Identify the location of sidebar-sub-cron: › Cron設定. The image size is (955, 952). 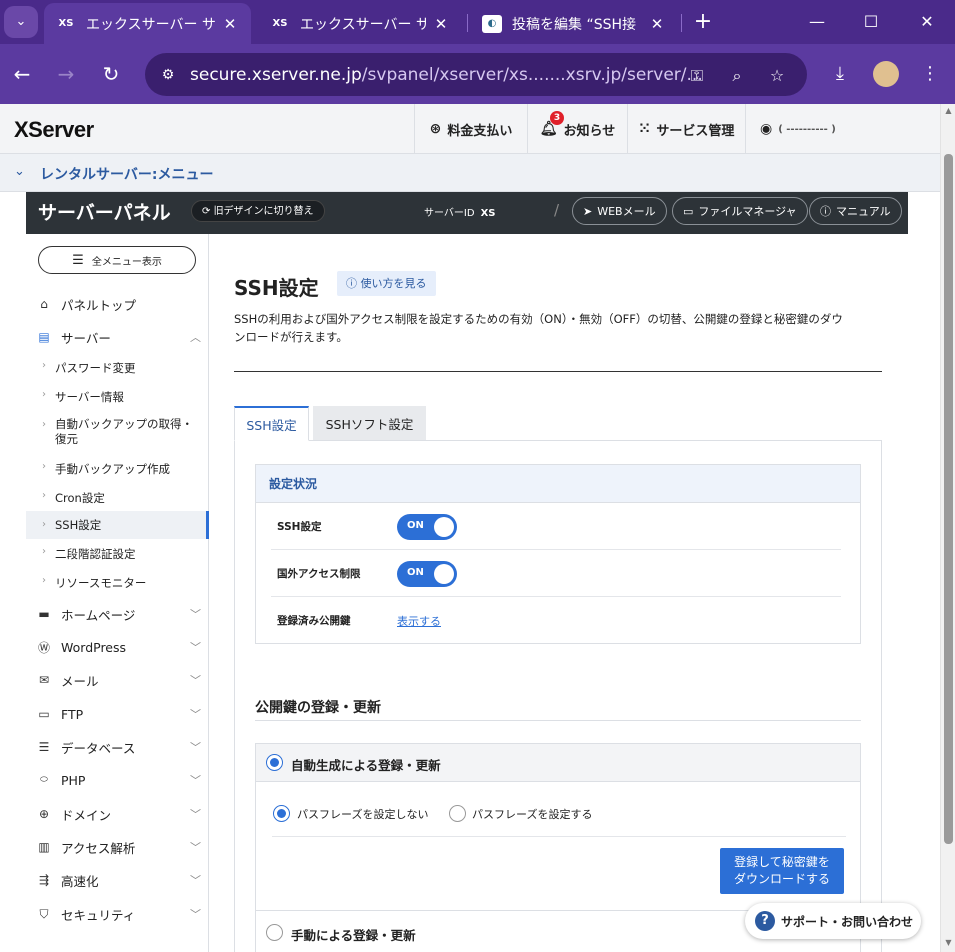
(117, 498).